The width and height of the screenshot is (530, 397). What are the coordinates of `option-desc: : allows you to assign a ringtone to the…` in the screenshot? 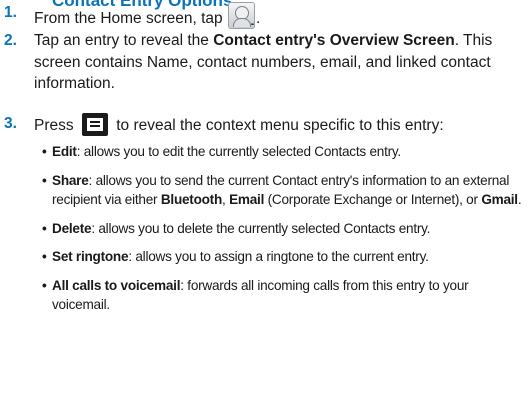 It's located at (278, 256).